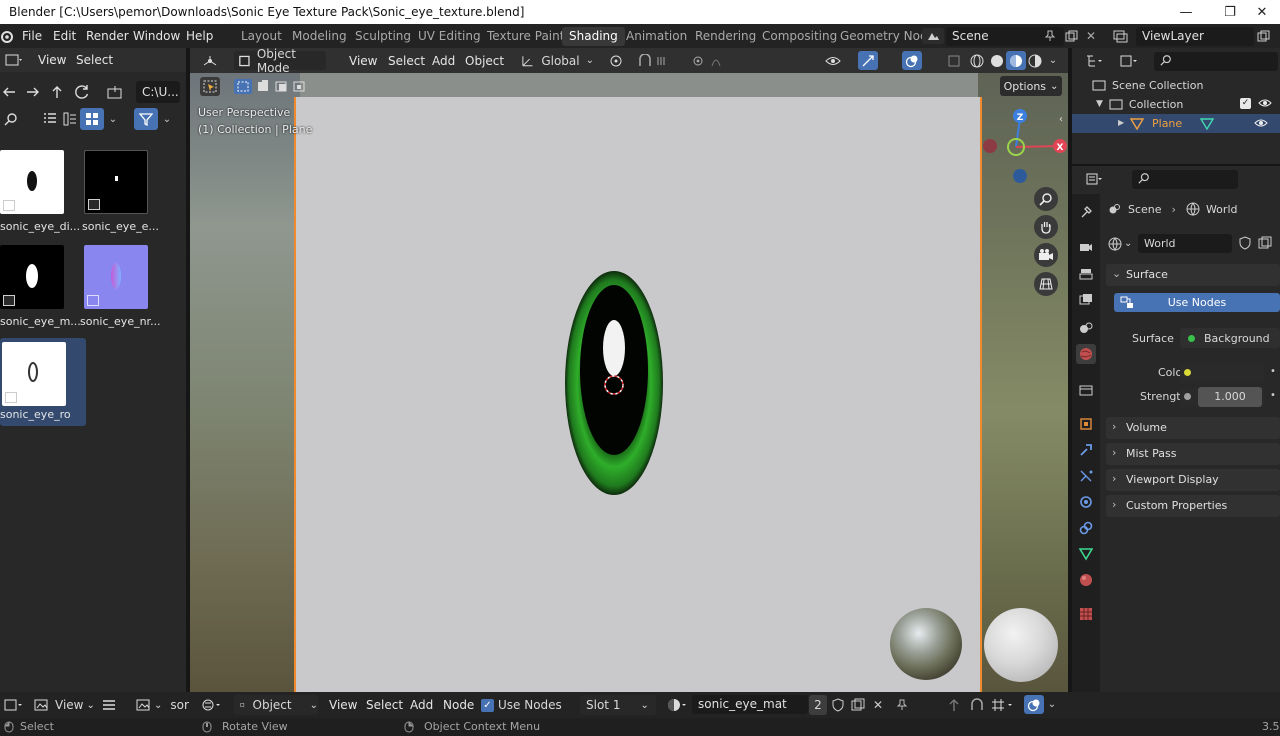  What do you see at coordinates (280, 61) in the screenshot?
I see `object-mode-dropdown: Object Mode` at bounding box center [280, 61].